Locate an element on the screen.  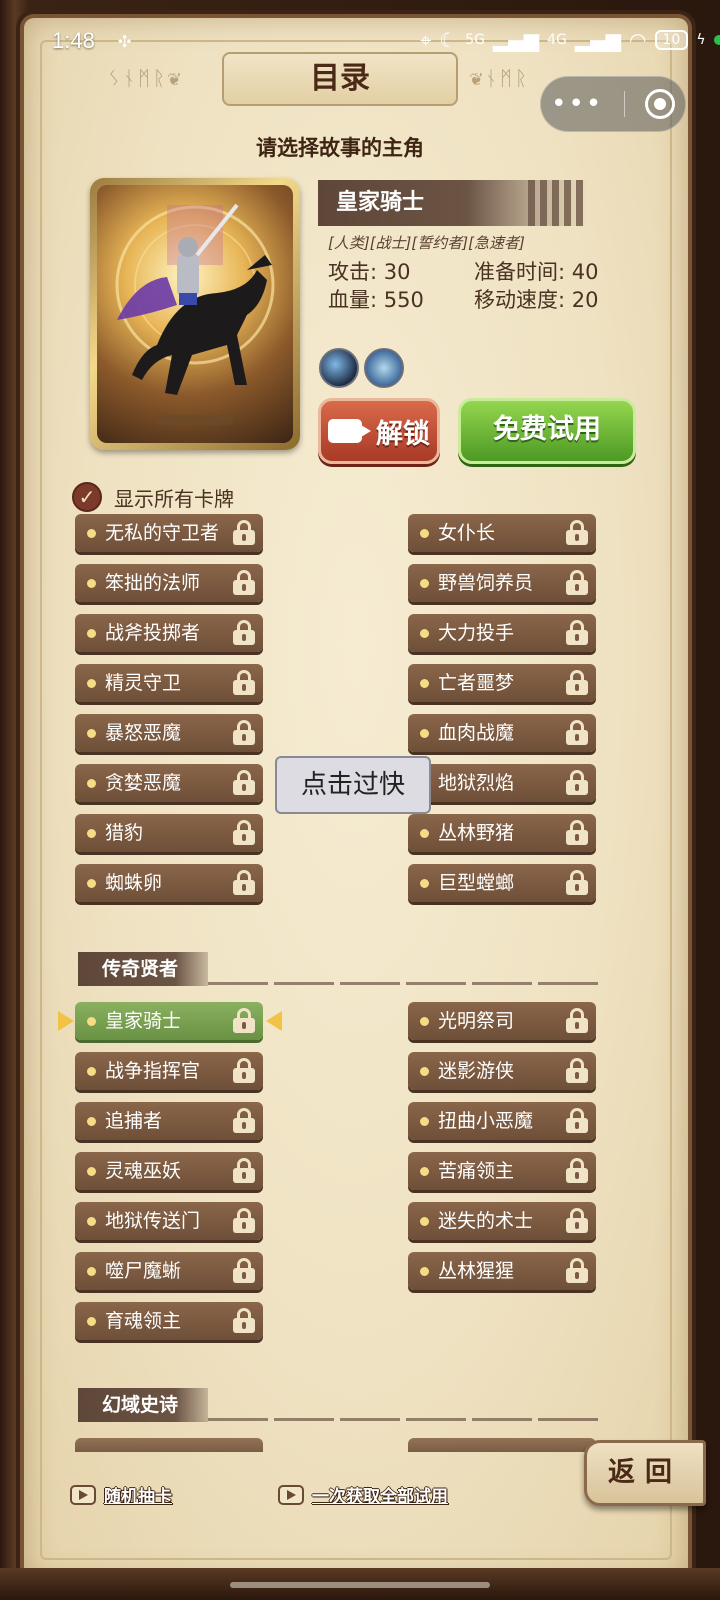
section-divider is located at coordinates (403, 1419).